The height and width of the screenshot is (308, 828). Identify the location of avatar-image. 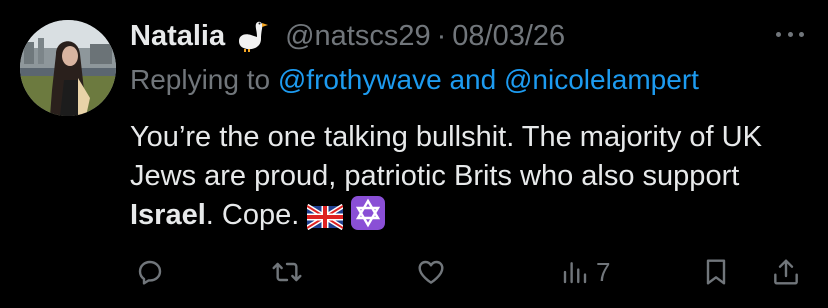
(68, 68).